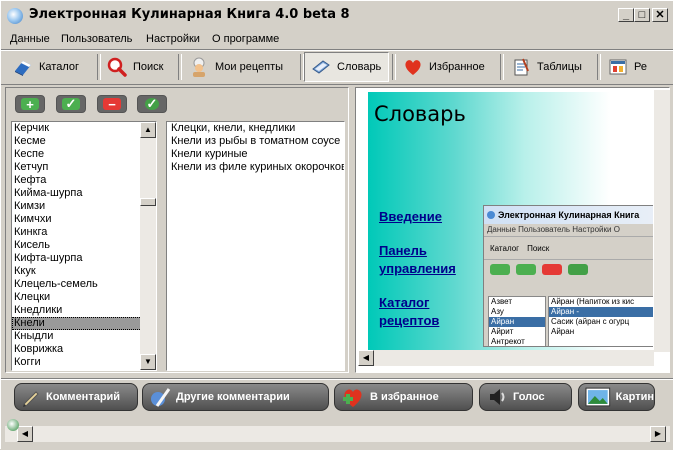 The image size is (673, 450). I want to click on list-item: Кимчхи, so click(84, 219).